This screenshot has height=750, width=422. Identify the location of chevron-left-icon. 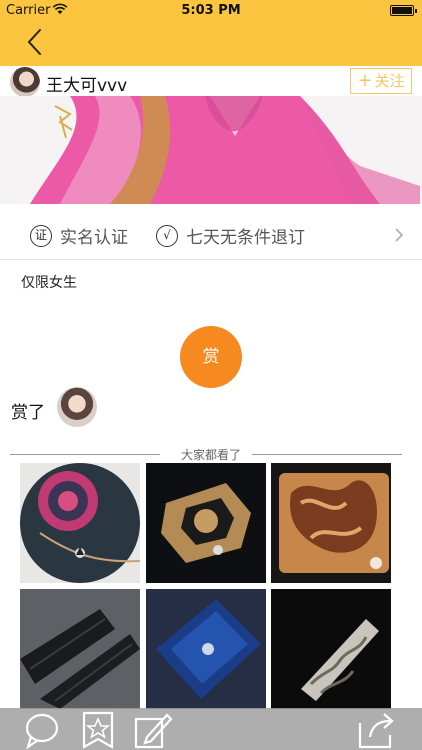
(36, 42).